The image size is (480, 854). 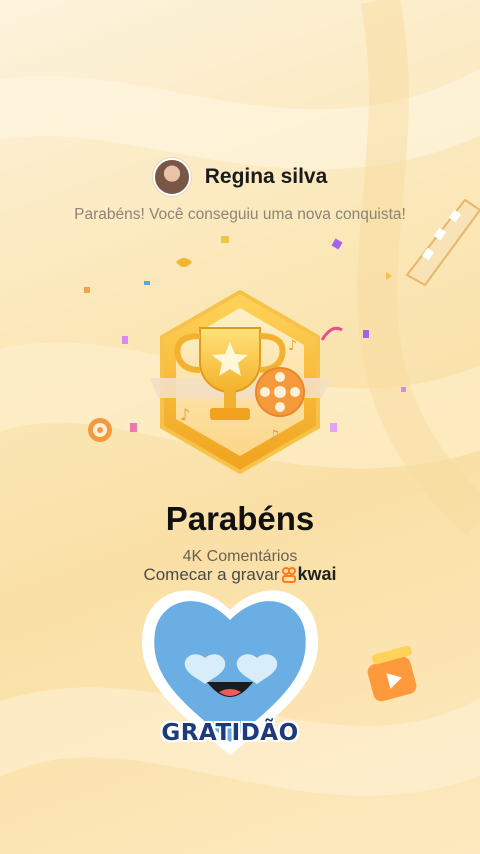 I want to click on user-header: Regina silva, so click(x=240, y=177).